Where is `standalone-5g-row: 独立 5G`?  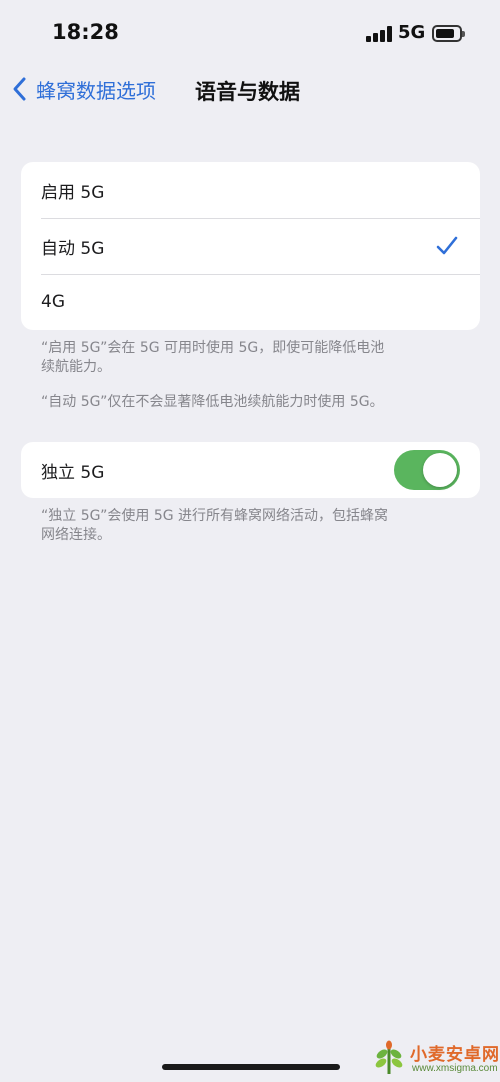 standalone-5g-row: 独立 5G is located at coordinates (250, 470).